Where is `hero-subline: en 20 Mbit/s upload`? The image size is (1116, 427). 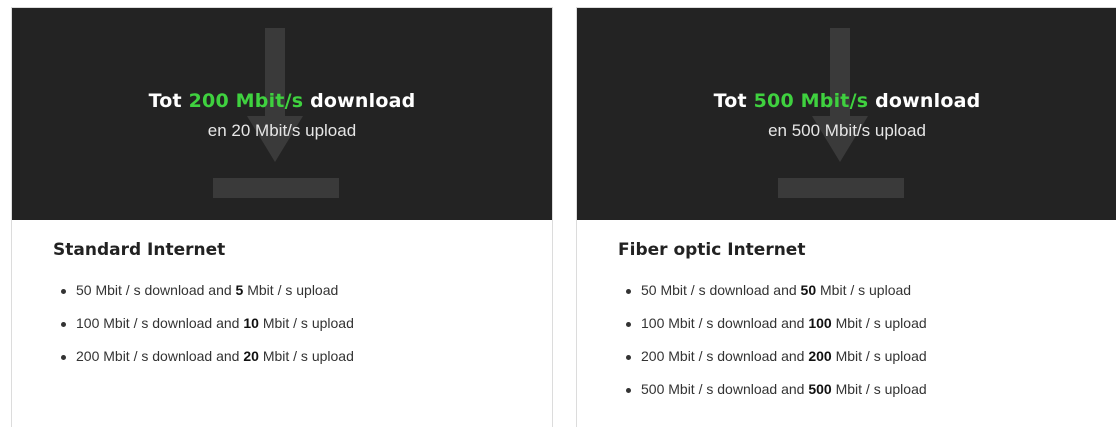 hero-subline: en 20 Mbit/s upload is located at coordinates (282, 130).